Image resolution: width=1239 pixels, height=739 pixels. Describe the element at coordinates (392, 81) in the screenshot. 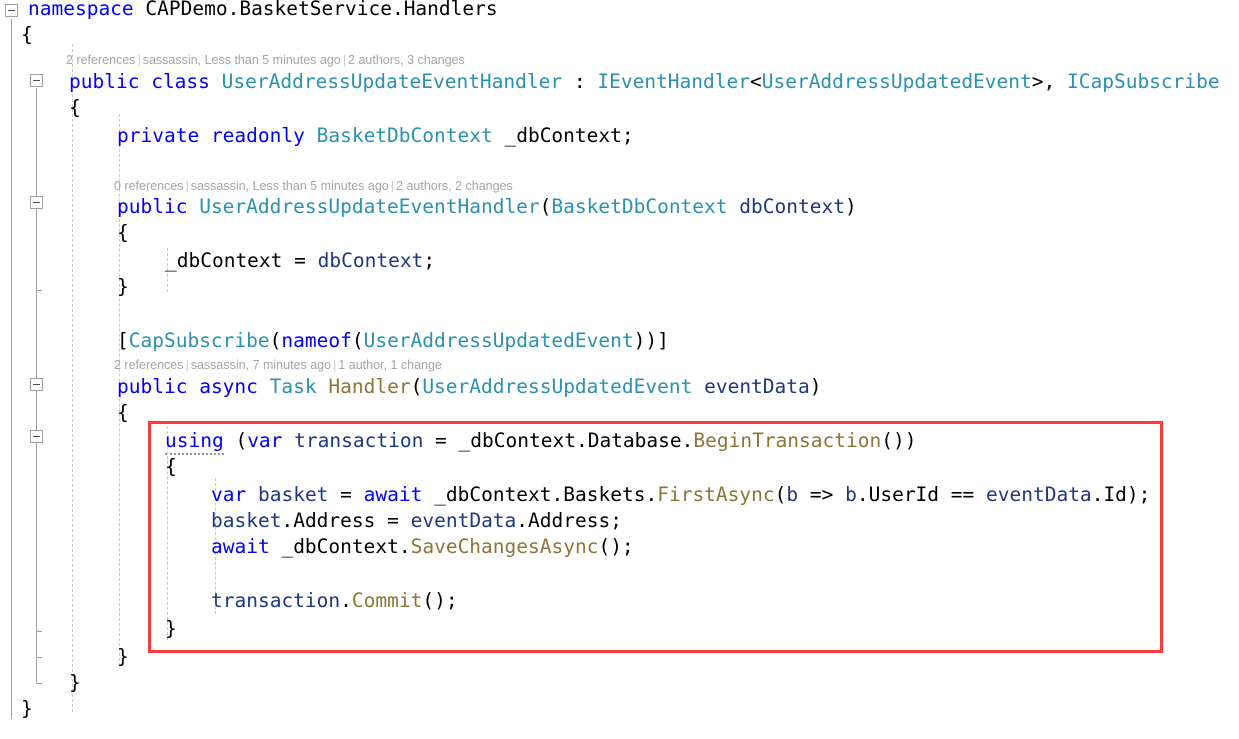

I see `code-token: UserAddressUpdateEventHandler` at that location.